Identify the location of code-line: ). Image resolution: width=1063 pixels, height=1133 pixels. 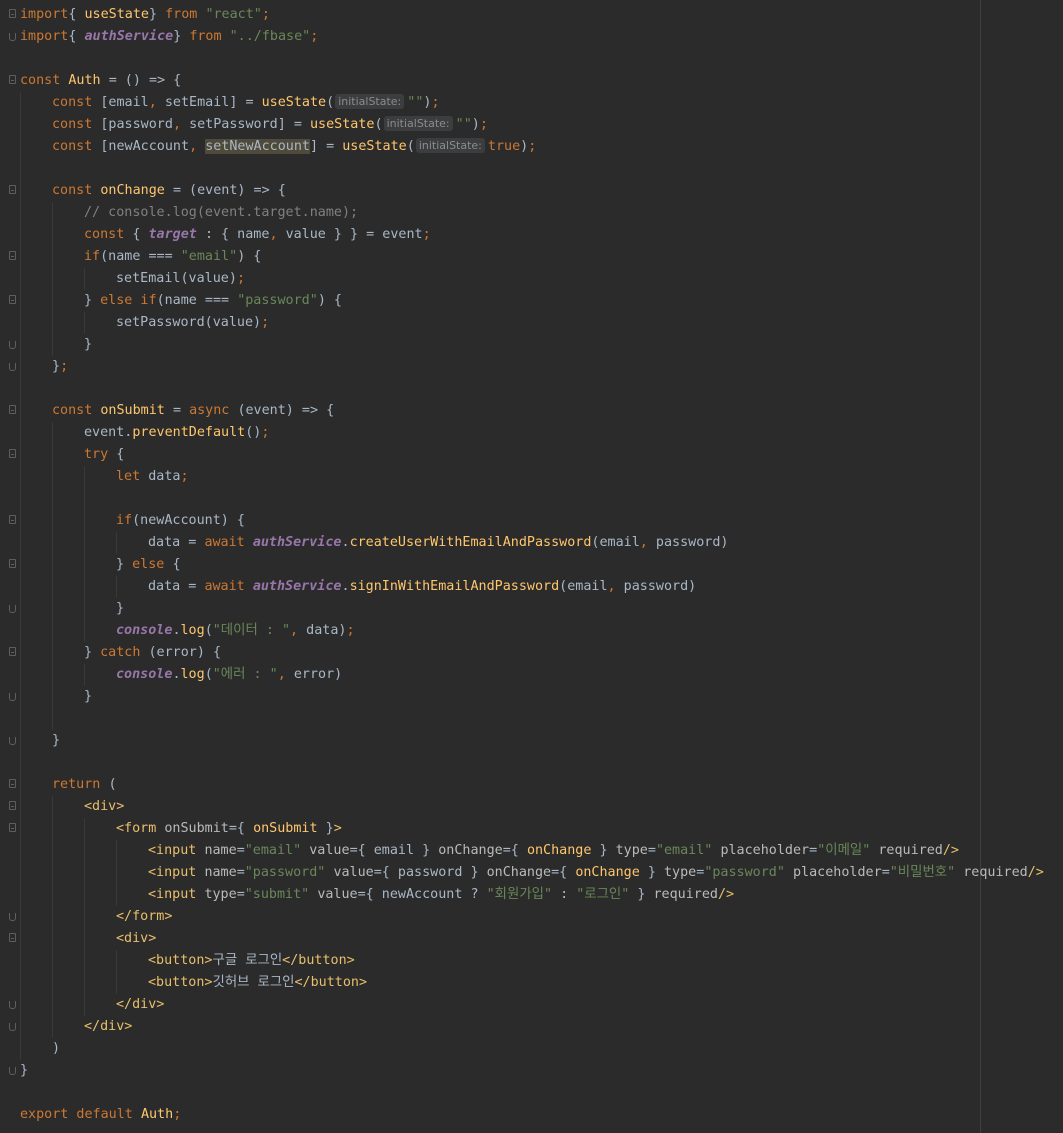
(531, 1049).